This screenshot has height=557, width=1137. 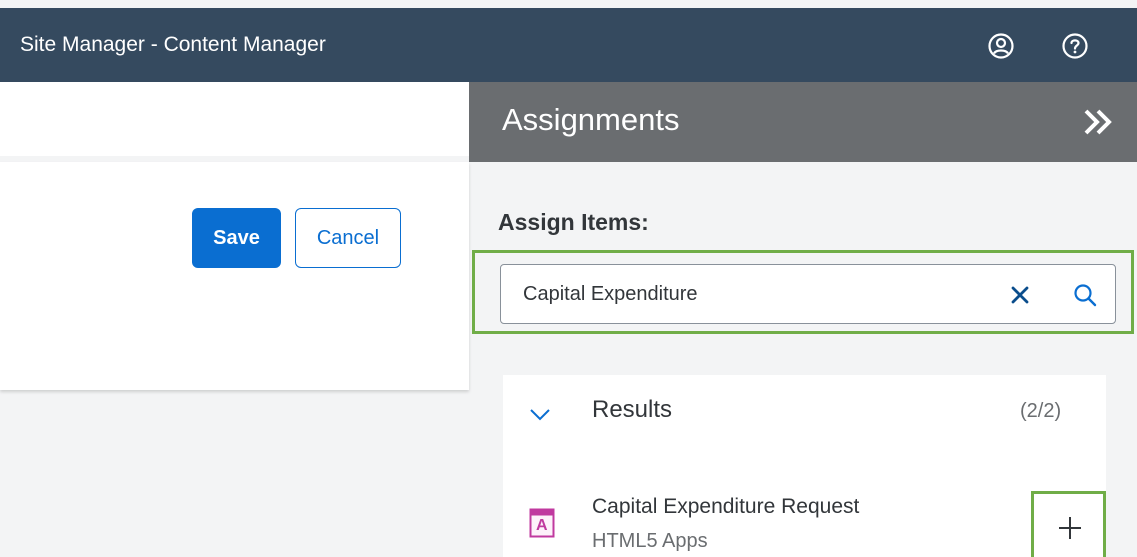 What do you see at coordinates (803, 122) in the screenshot?
I see `assignments-panel-header: Assignments` at bounding box center [803, 122].